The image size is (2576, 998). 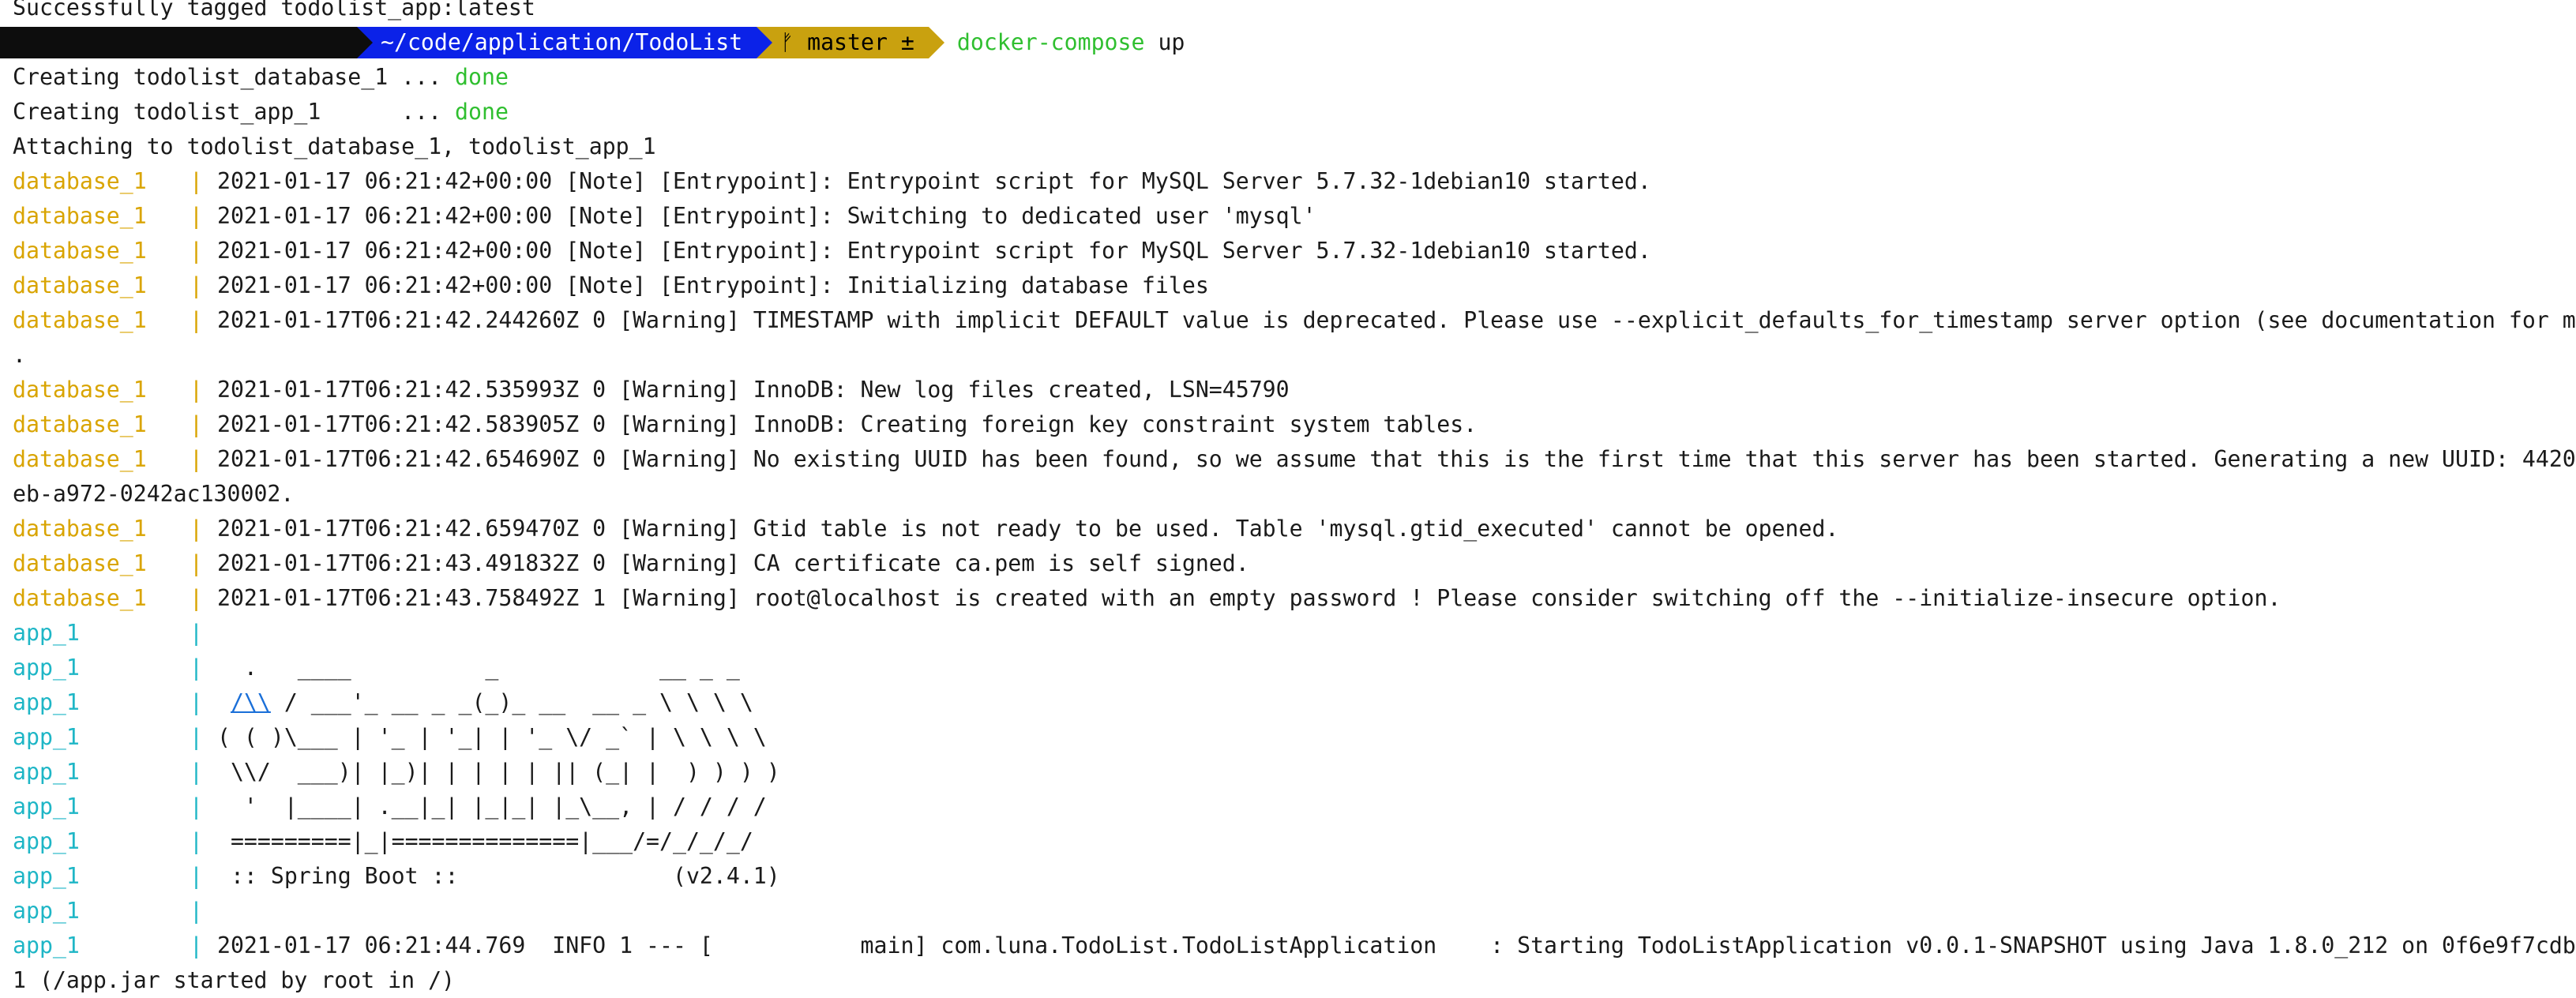 I want to click on log-text: / ___'_ __ _ _(_)_ __ __ _ \ \ \ \, so click(x=511, y=702).